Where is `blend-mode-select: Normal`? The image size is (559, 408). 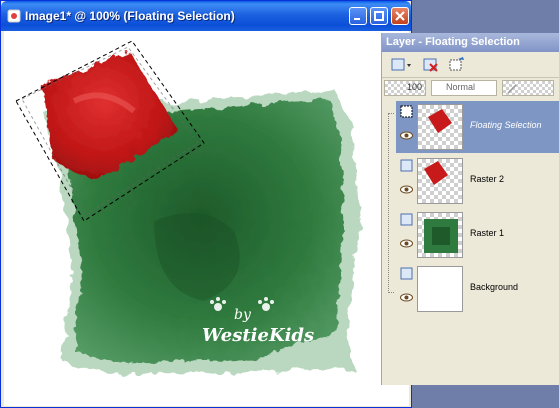
blend-mode-select: Normal is located at coordinates (464, 88).